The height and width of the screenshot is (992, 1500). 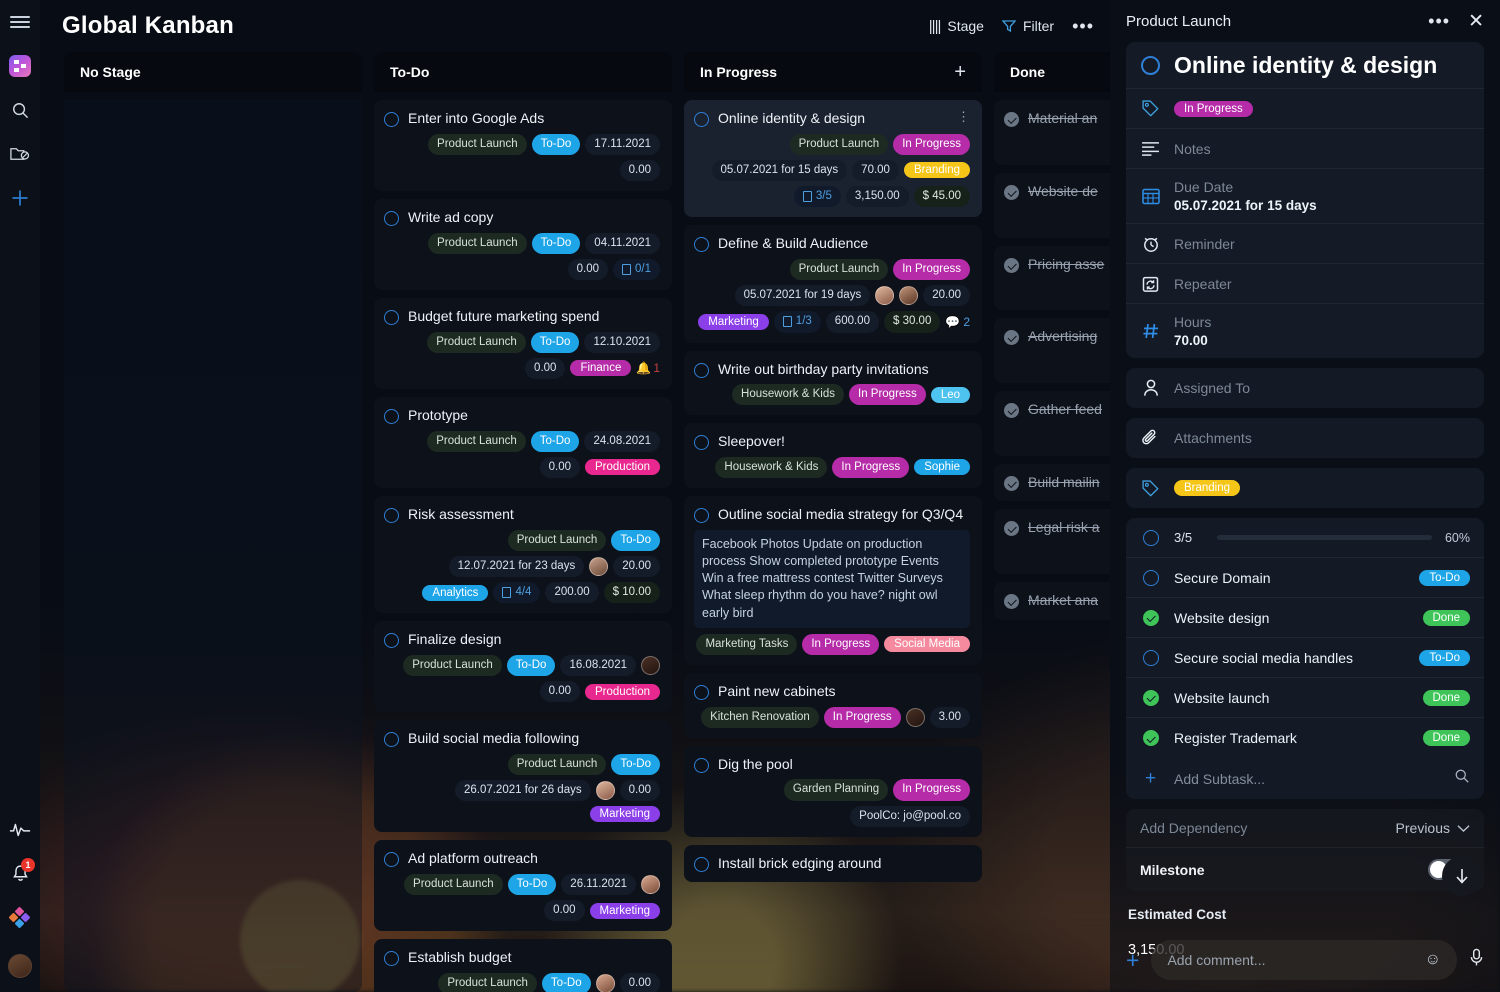 I want to click on folder-icon, so click(x=20, y=154).